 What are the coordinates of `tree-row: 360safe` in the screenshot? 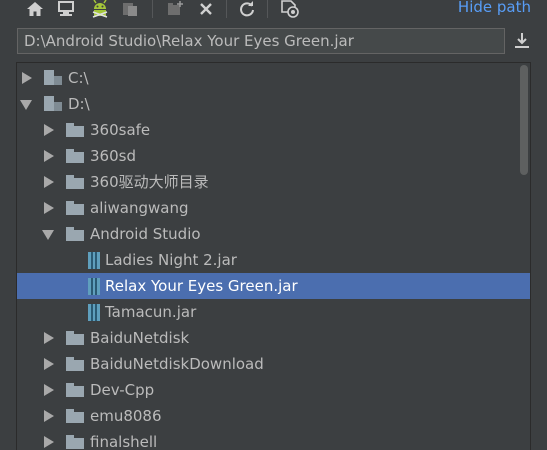 It's located at (273, 130).